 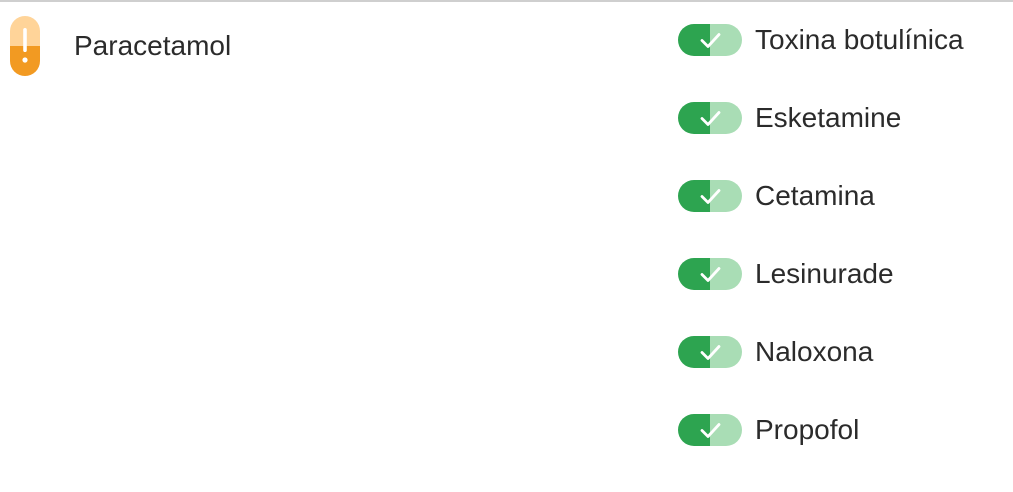 What do you see at coordinates (845, 453) in the screenshot?
I see `interaction-item: Propofol` at bounding box center [845, 453].